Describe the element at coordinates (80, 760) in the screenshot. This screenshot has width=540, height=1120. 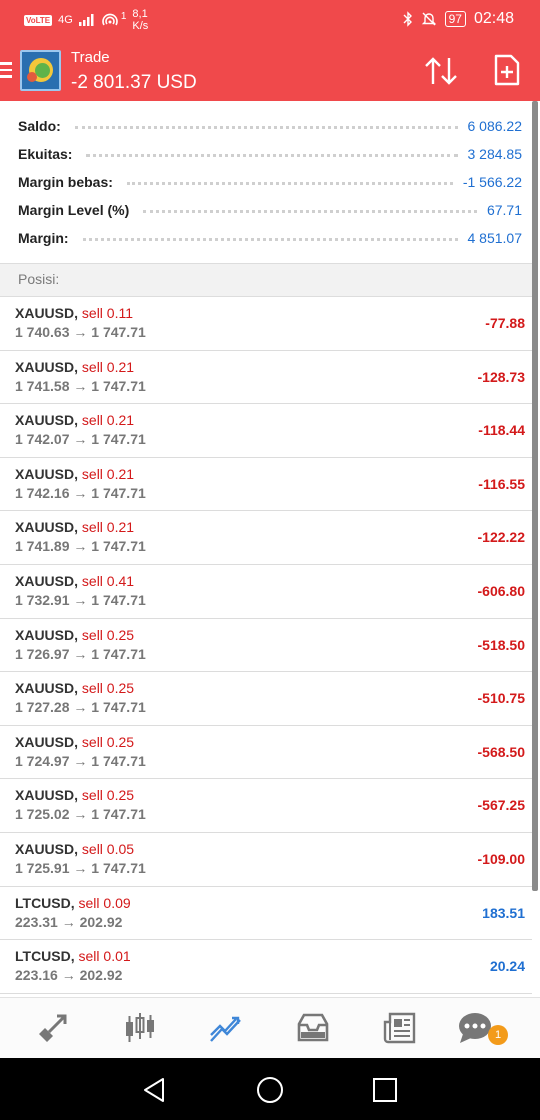
I see `position-prices: 1 724.97 → 1 747.71` at that location.